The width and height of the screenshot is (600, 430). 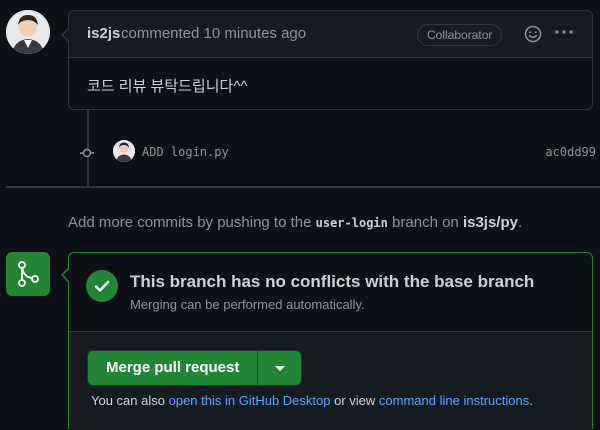 I want to click on merge-button-group: Merge pull request, so click(x=195, y=368).